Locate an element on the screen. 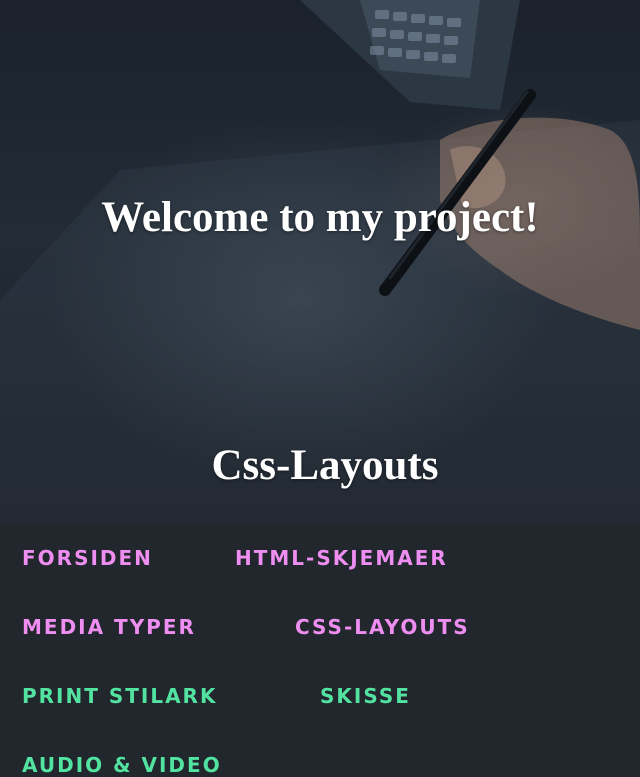 This screenshot has height=777, width=640. nav-link-html-skjemaer: HTML-skjemaer is located at coordinates (341, 558).